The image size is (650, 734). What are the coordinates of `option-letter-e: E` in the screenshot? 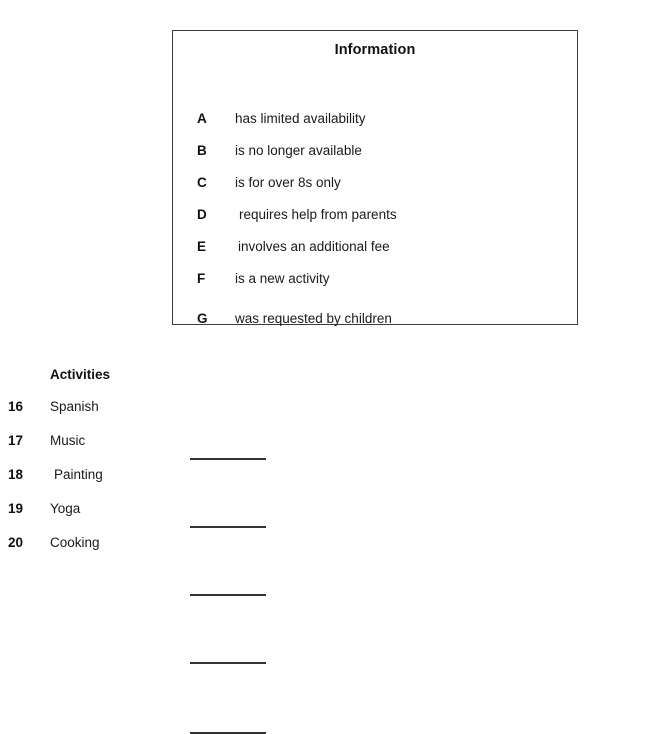 It's located at (202, 246).